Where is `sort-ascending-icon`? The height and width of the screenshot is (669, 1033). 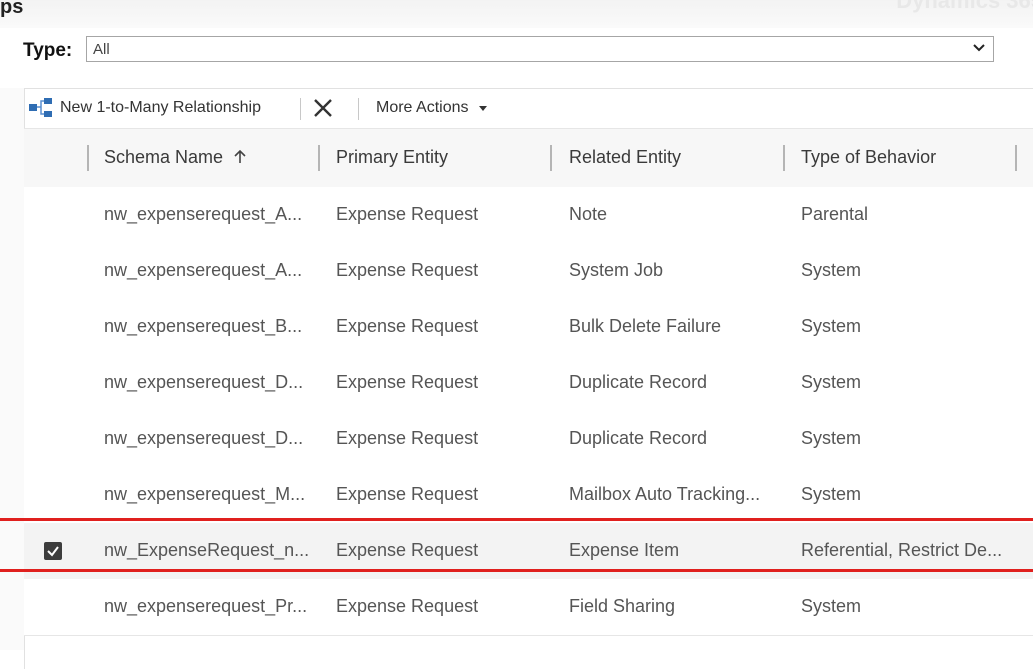 sort-ascending-icon is located at coordinates (240, 156).